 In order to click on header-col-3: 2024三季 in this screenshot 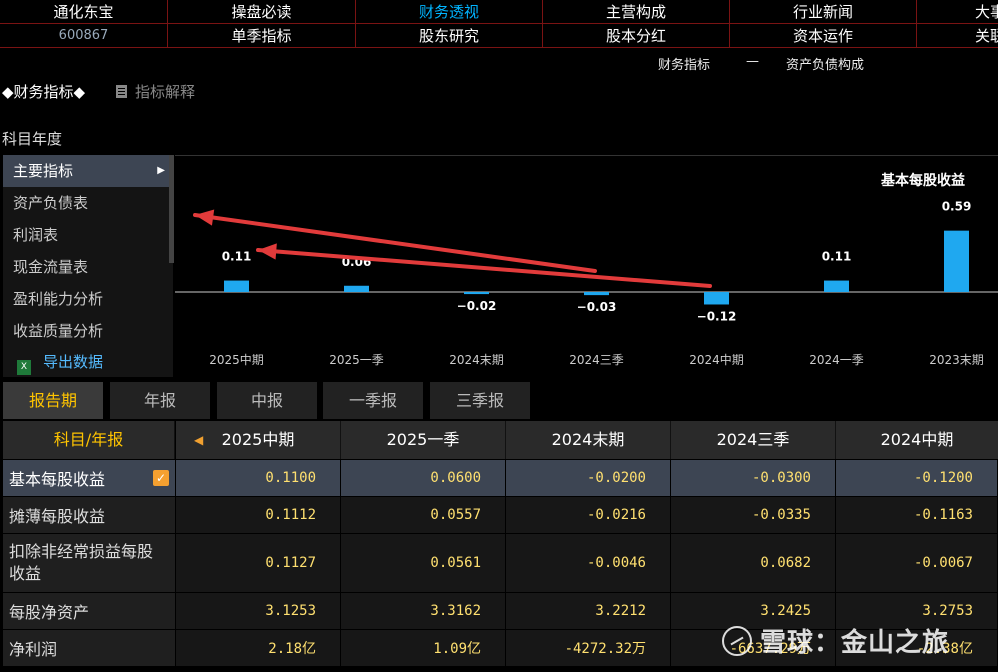, I will do `click(753, 440)`.